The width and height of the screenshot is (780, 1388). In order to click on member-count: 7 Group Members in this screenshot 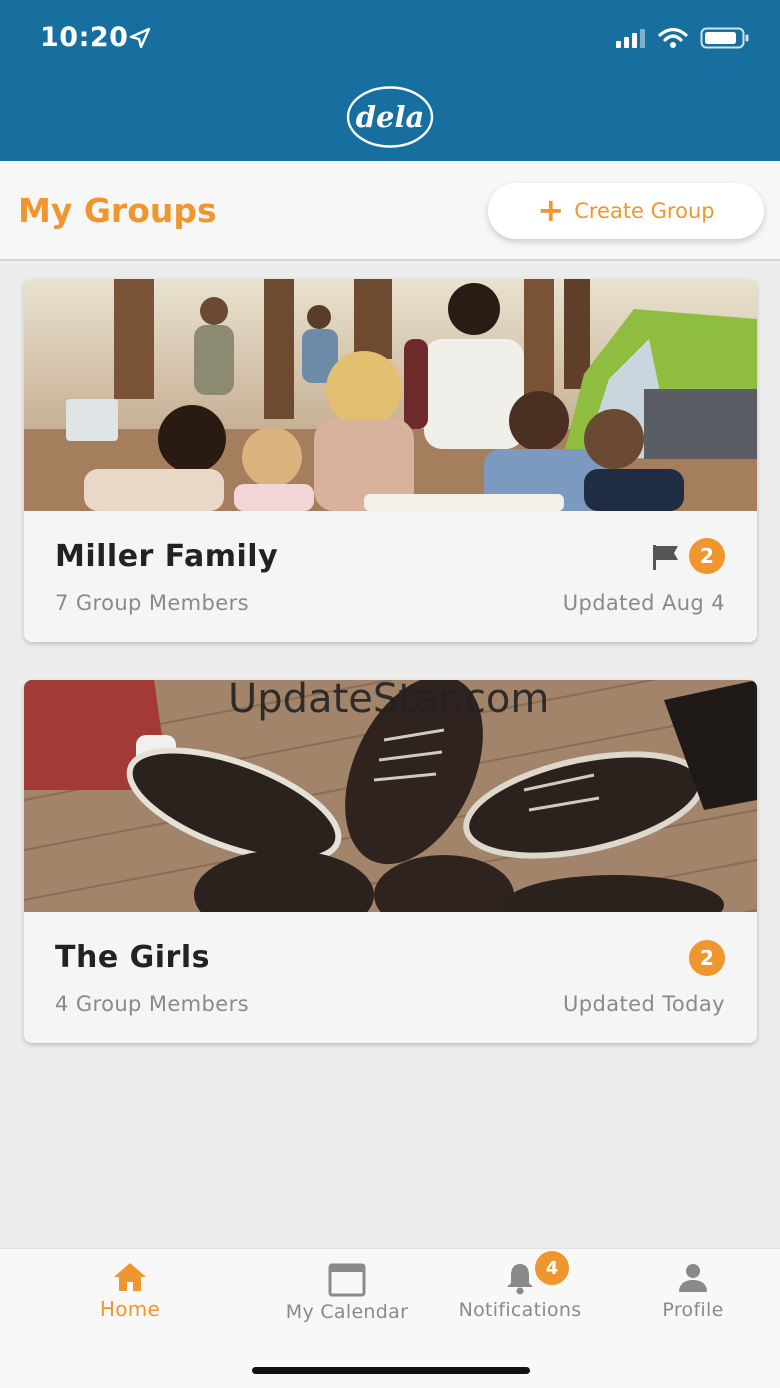, I will do `click(152, 603)`.